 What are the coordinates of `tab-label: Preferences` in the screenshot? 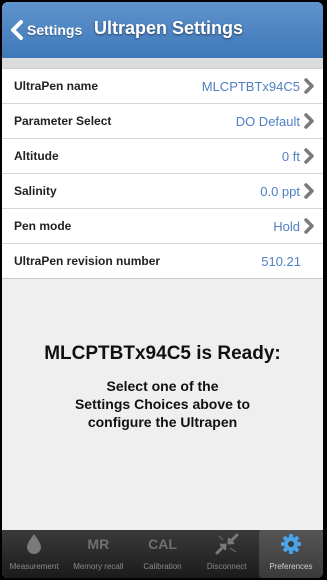 It's located at (291, 566).